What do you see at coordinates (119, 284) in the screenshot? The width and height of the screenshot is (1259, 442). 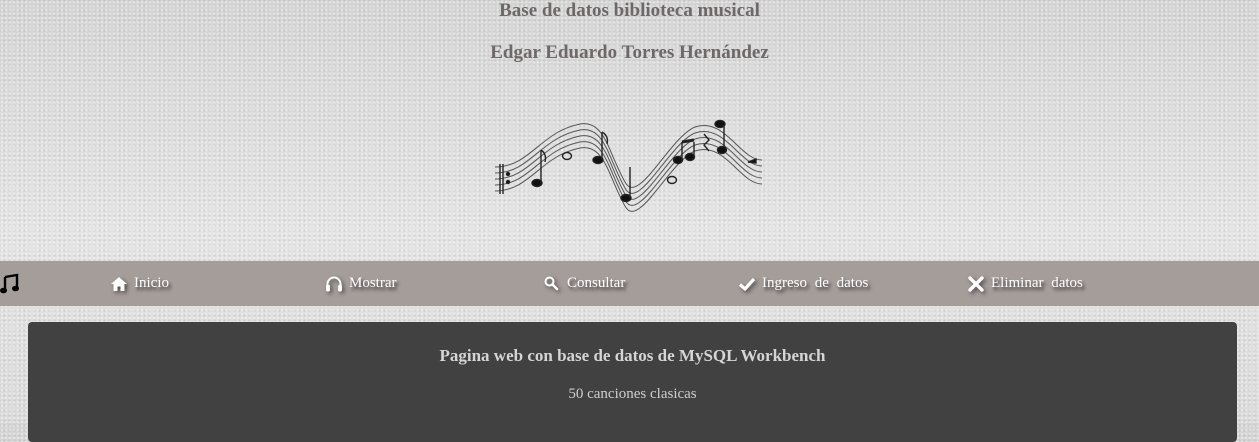 I see `home-icon` at bounding box center [119, 284].